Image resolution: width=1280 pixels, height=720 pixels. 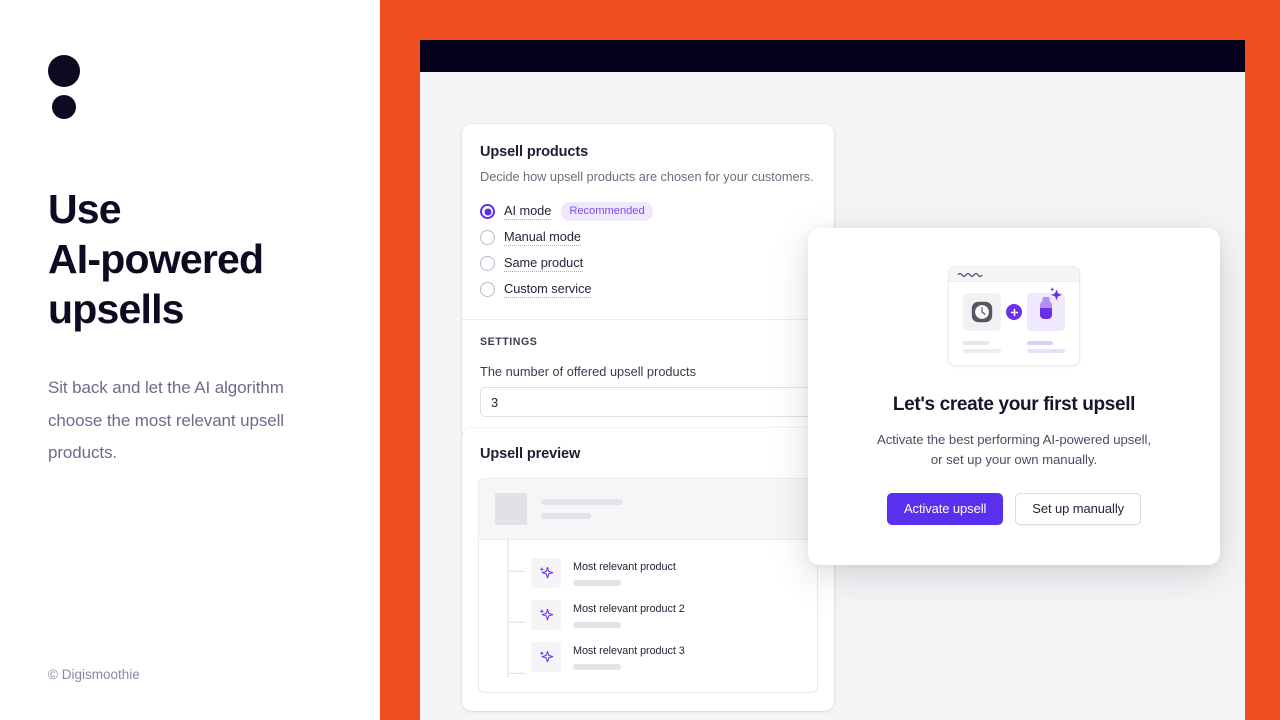 I want to click on upsell-products-title: Upsell products, so click(x=534, y=152).